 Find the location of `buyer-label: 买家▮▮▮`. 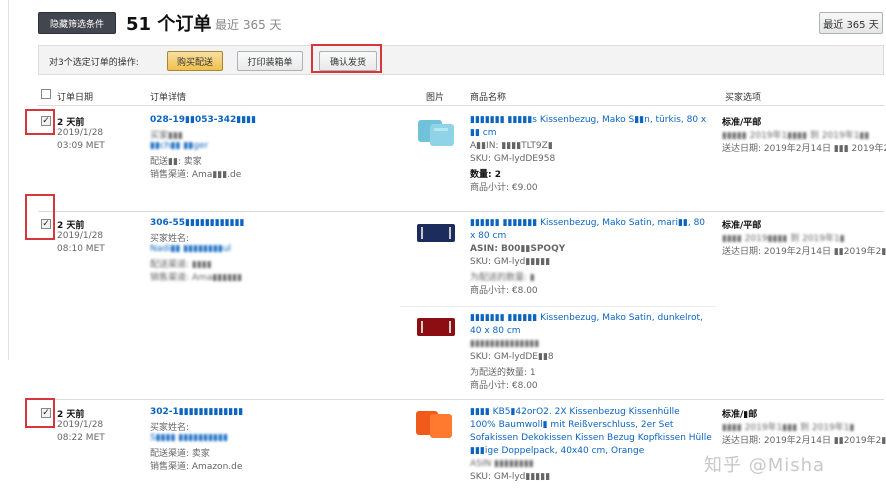

buyer-label: 买家▮▮▮ is located at coordinates (166, 136).